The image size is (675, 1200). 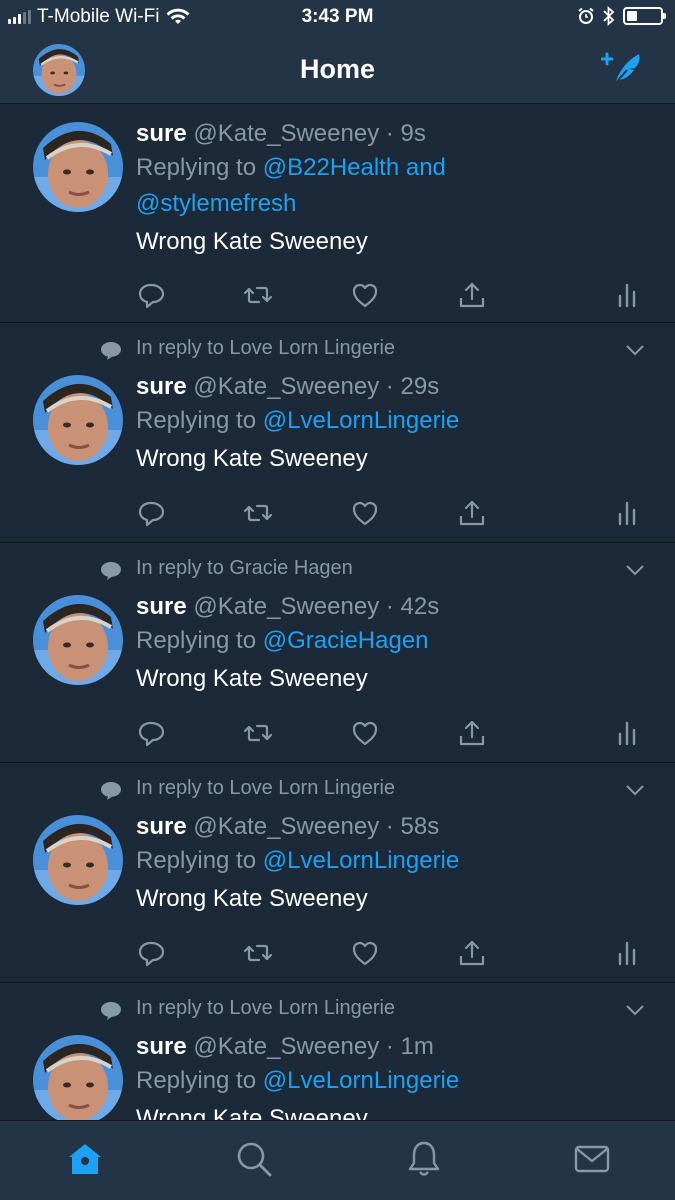 I want to click on replying-link: @B22Health and, so click(x=354, y=167).